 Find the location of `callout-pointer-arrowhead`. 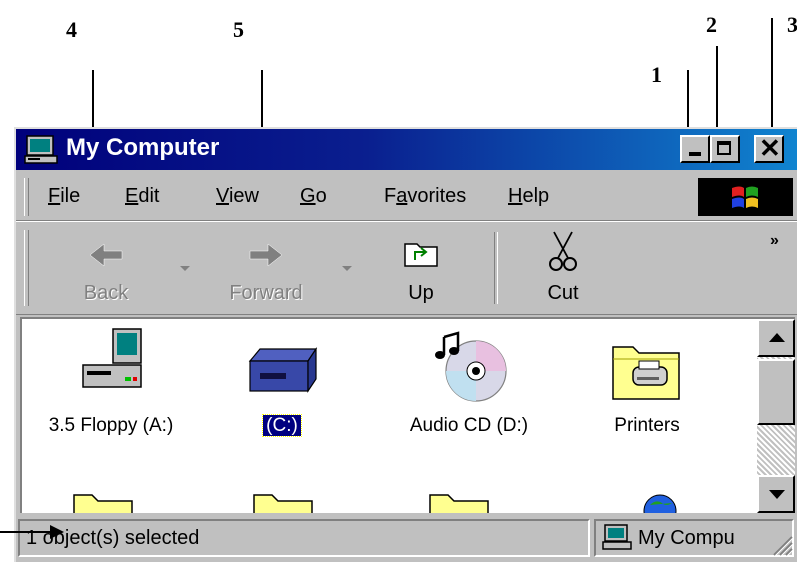

callout-pointer-arrowhead is located at coordinates (57, 532).